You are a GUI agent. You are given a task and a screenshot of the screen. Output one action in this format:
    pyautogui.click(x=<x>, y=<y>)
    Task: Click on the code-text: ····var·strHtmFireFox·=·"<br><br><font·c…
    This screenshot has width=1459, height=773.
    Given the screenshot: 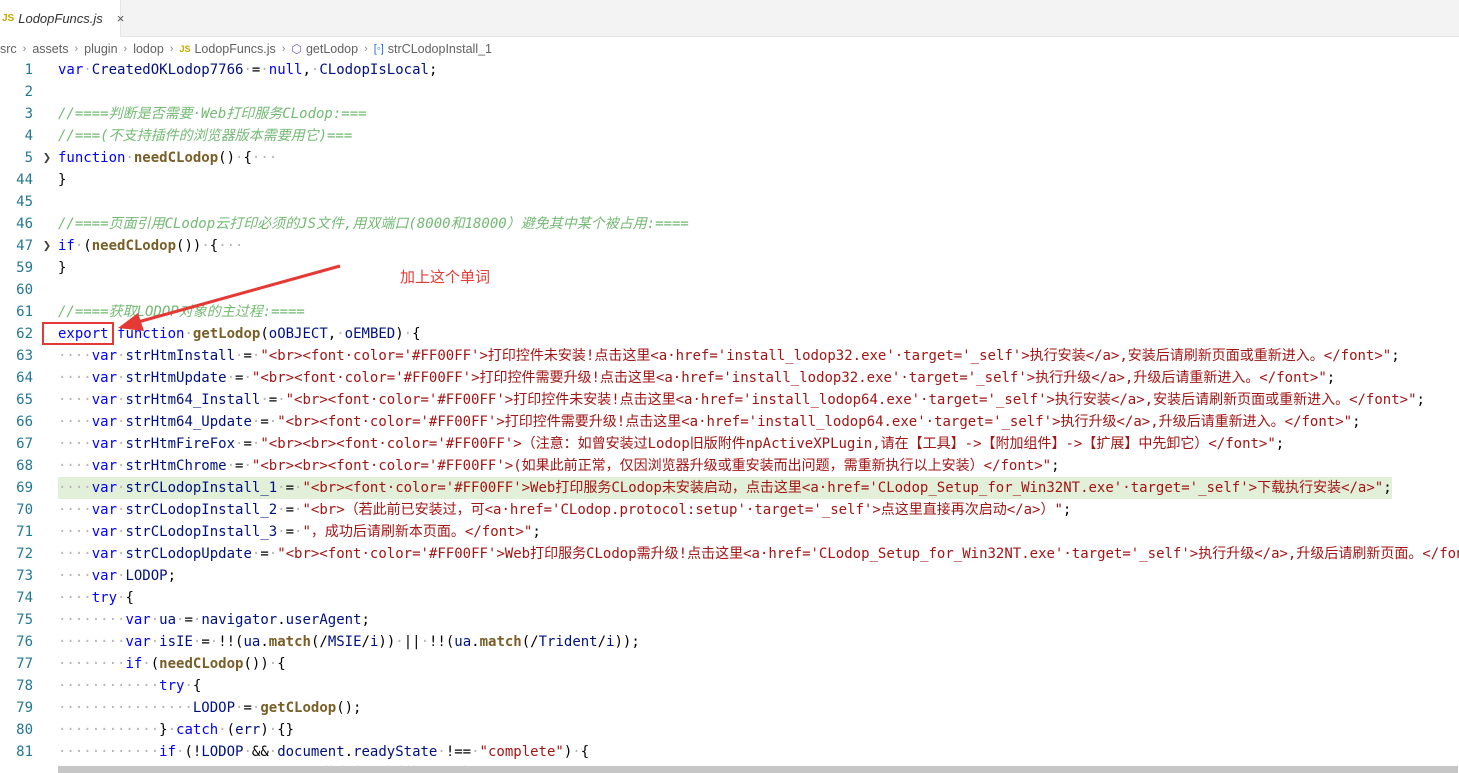 What is the action you would take?
    pyautogui.click(x=671, y=444)
    